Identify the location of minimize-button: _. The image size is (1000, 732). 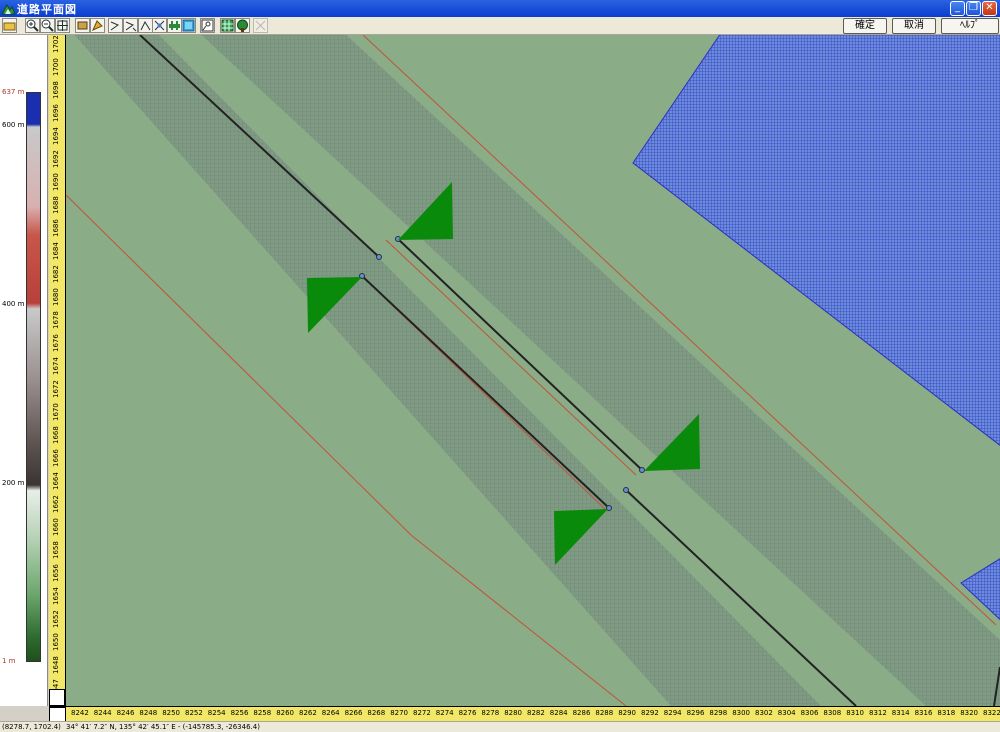
(957, 8).